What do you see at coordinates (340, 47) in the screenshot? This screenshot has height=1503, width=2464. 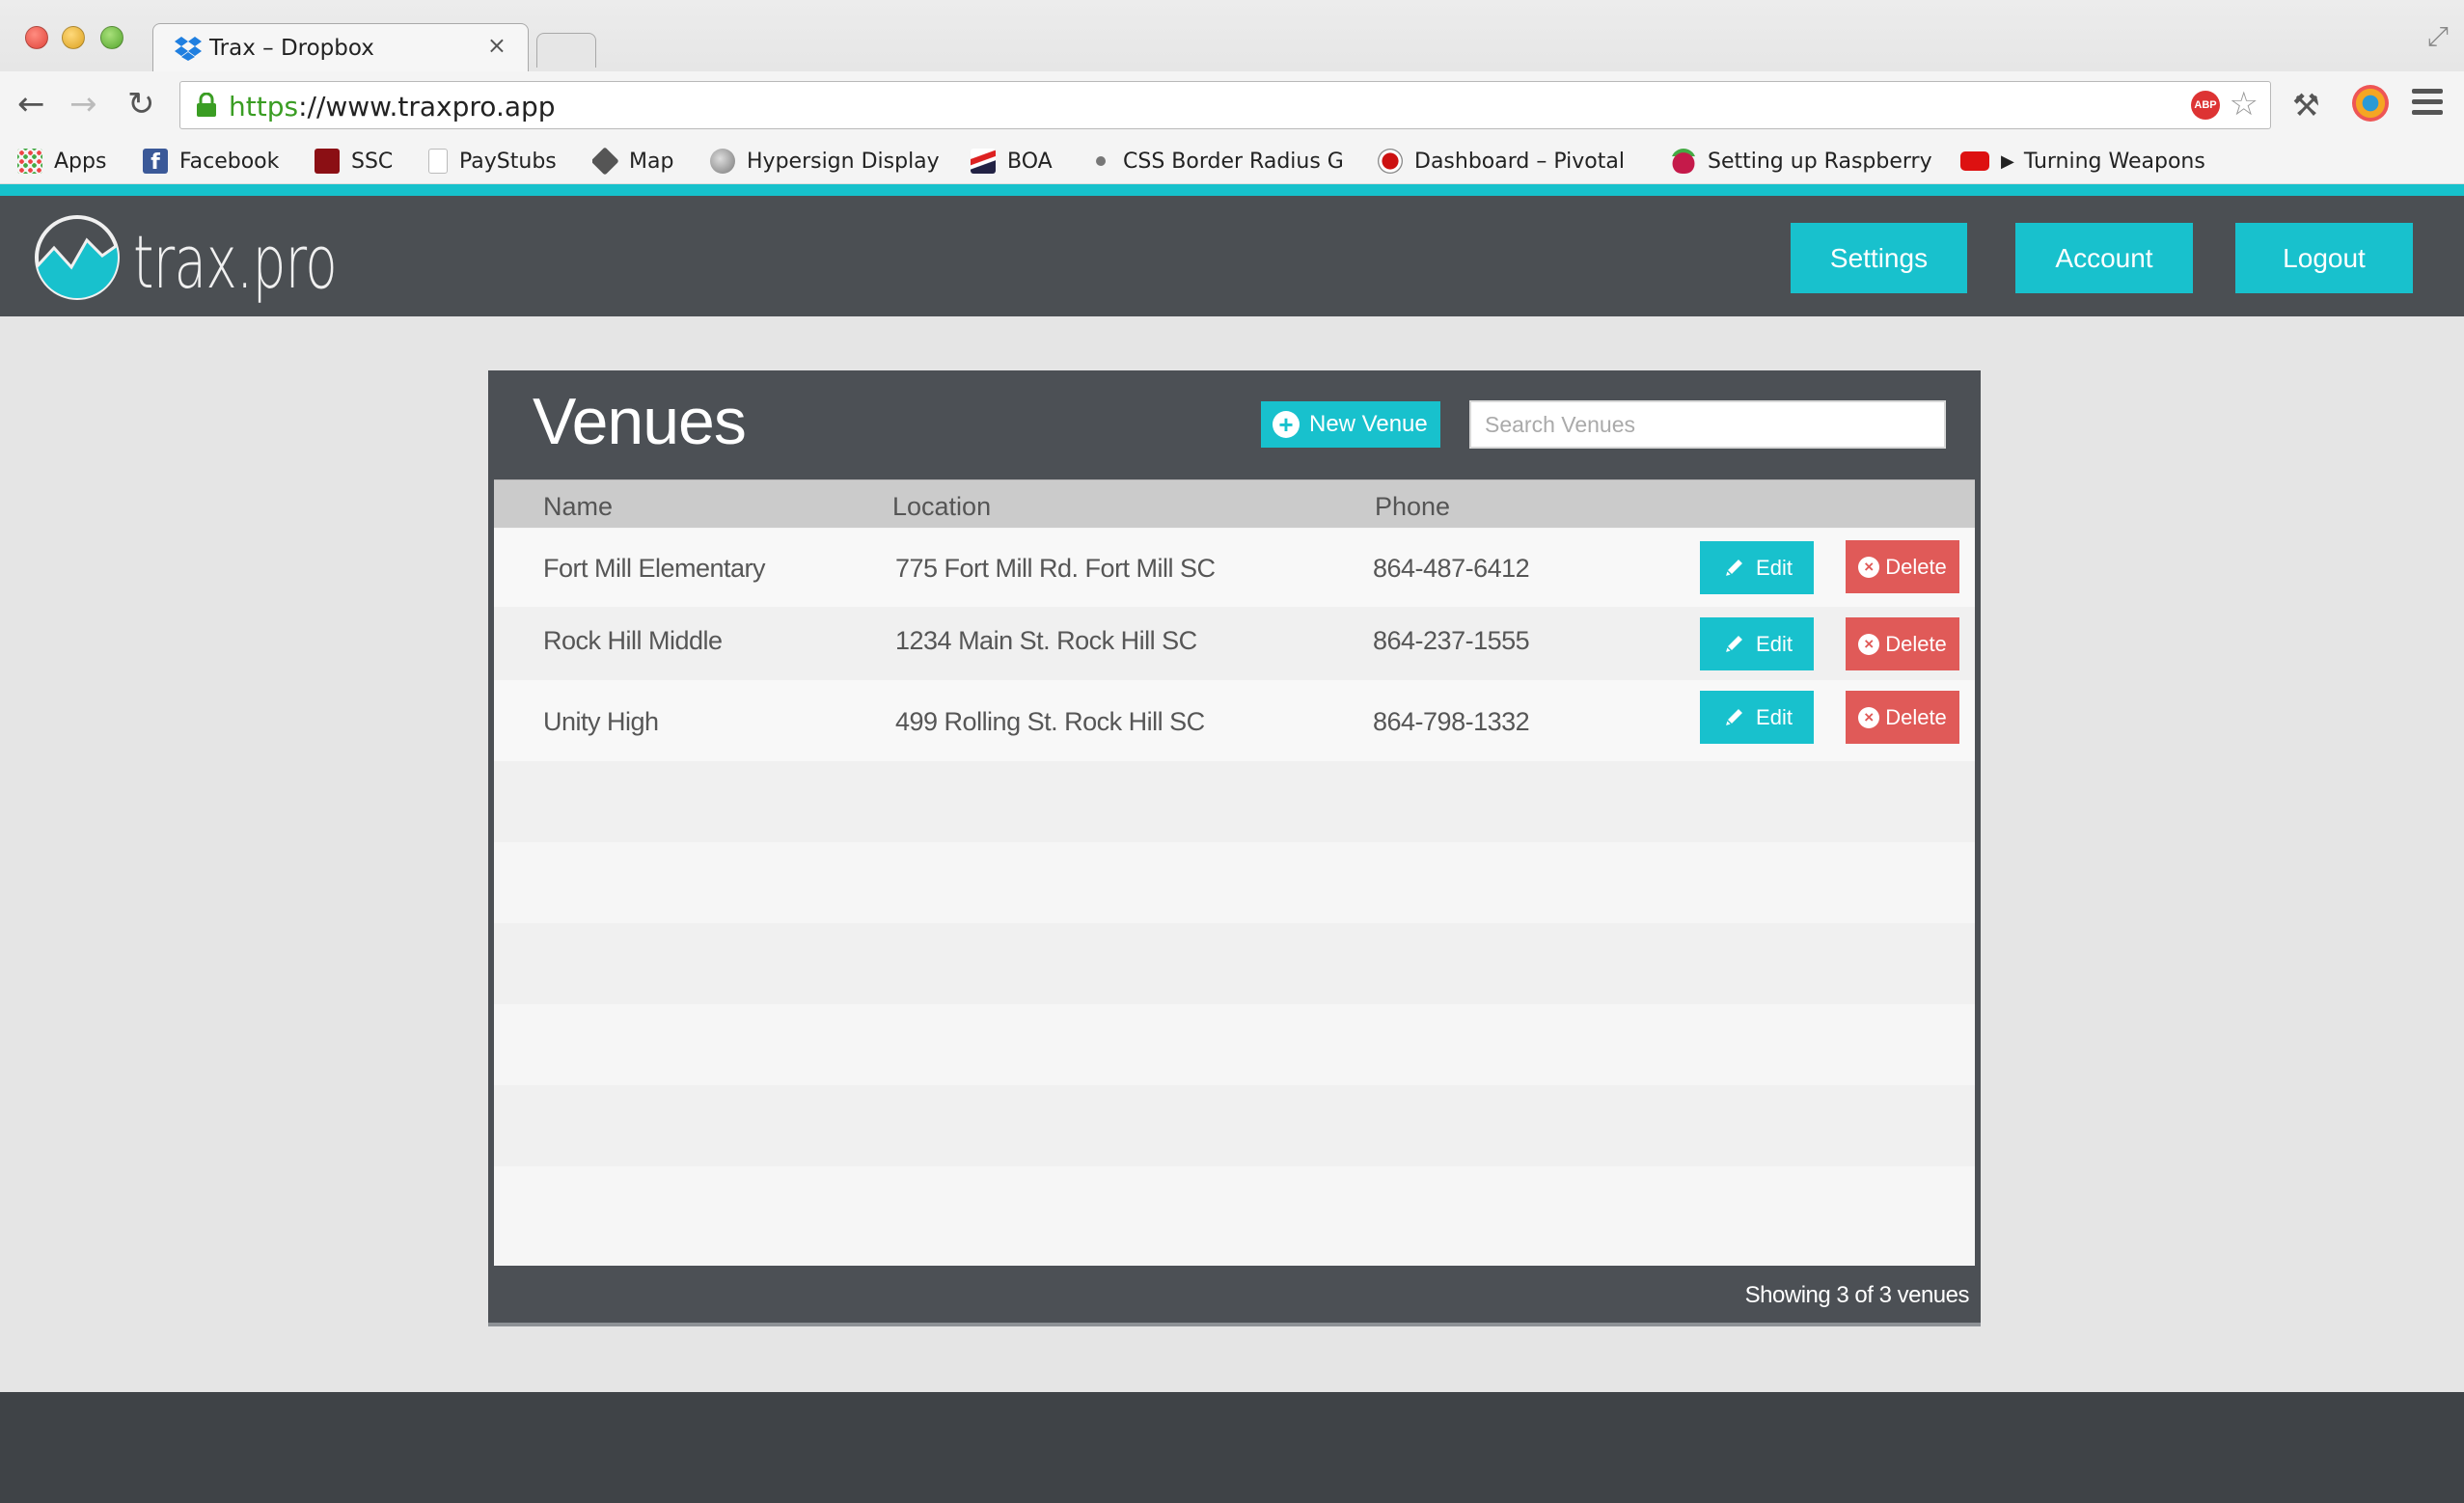 I see `browser-tab: Trax – Dropbox ×` at bounding box center [340, 47].